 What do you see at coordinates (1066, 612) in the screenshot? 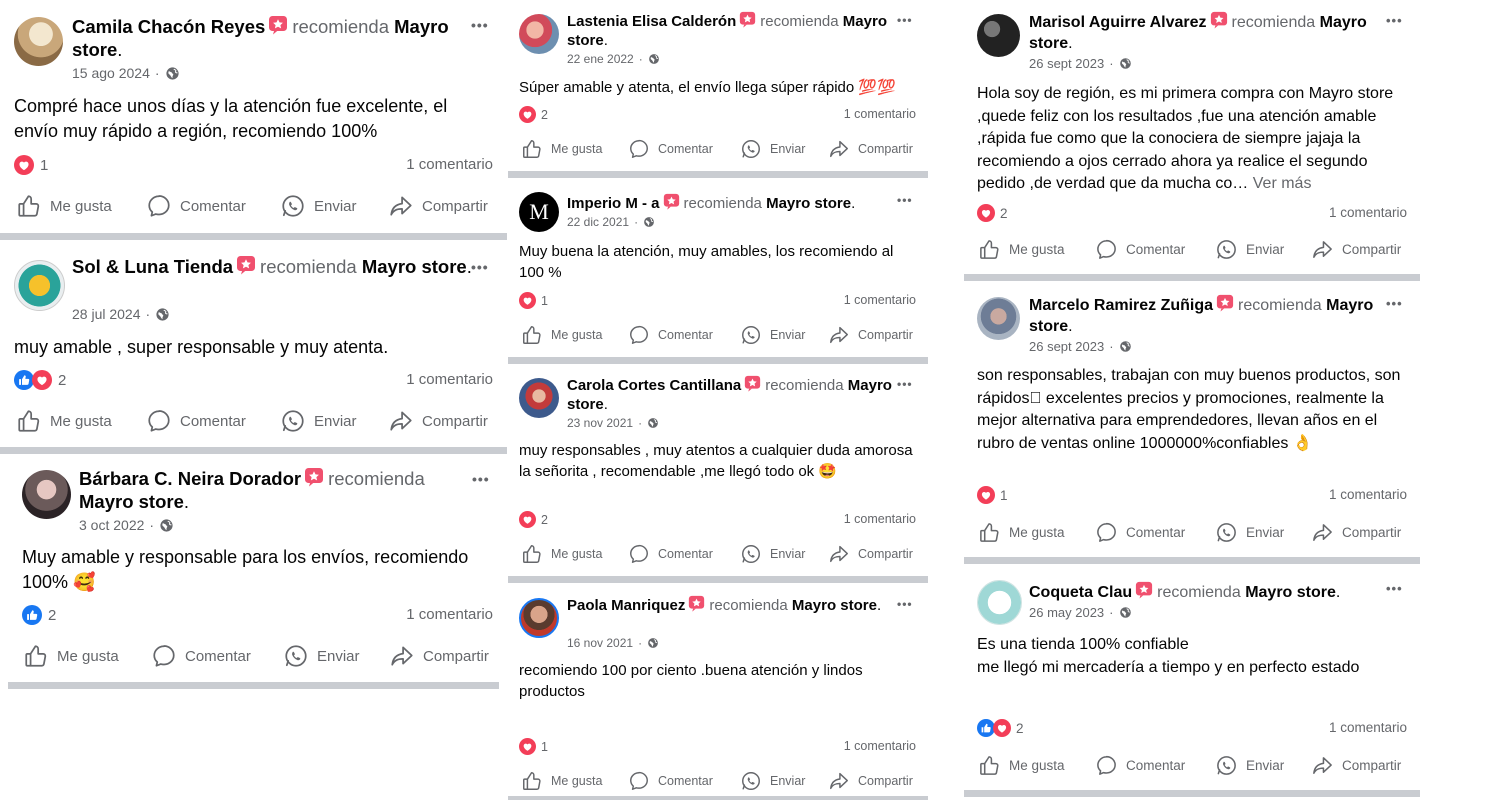
I see `post-date: 26 may 2023` at bounding box center [1066, 612].